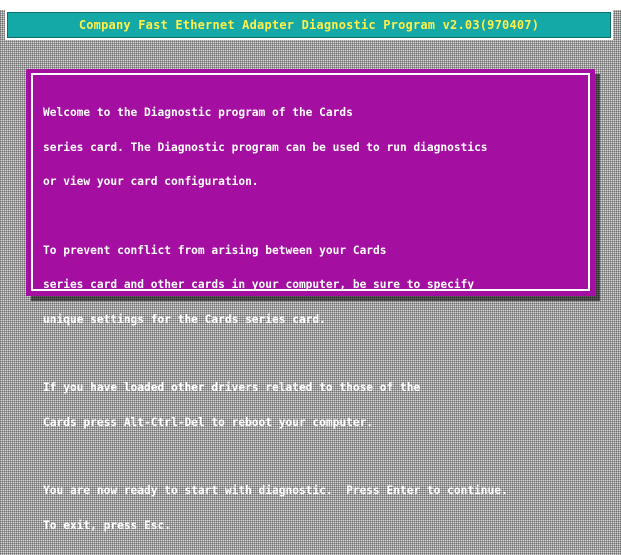 This screenshot has height=555, width=621. What do you see at coordinates (310, 5) in the screenshot?
I see `screen-top-edge` at bounding box center [310, 5].